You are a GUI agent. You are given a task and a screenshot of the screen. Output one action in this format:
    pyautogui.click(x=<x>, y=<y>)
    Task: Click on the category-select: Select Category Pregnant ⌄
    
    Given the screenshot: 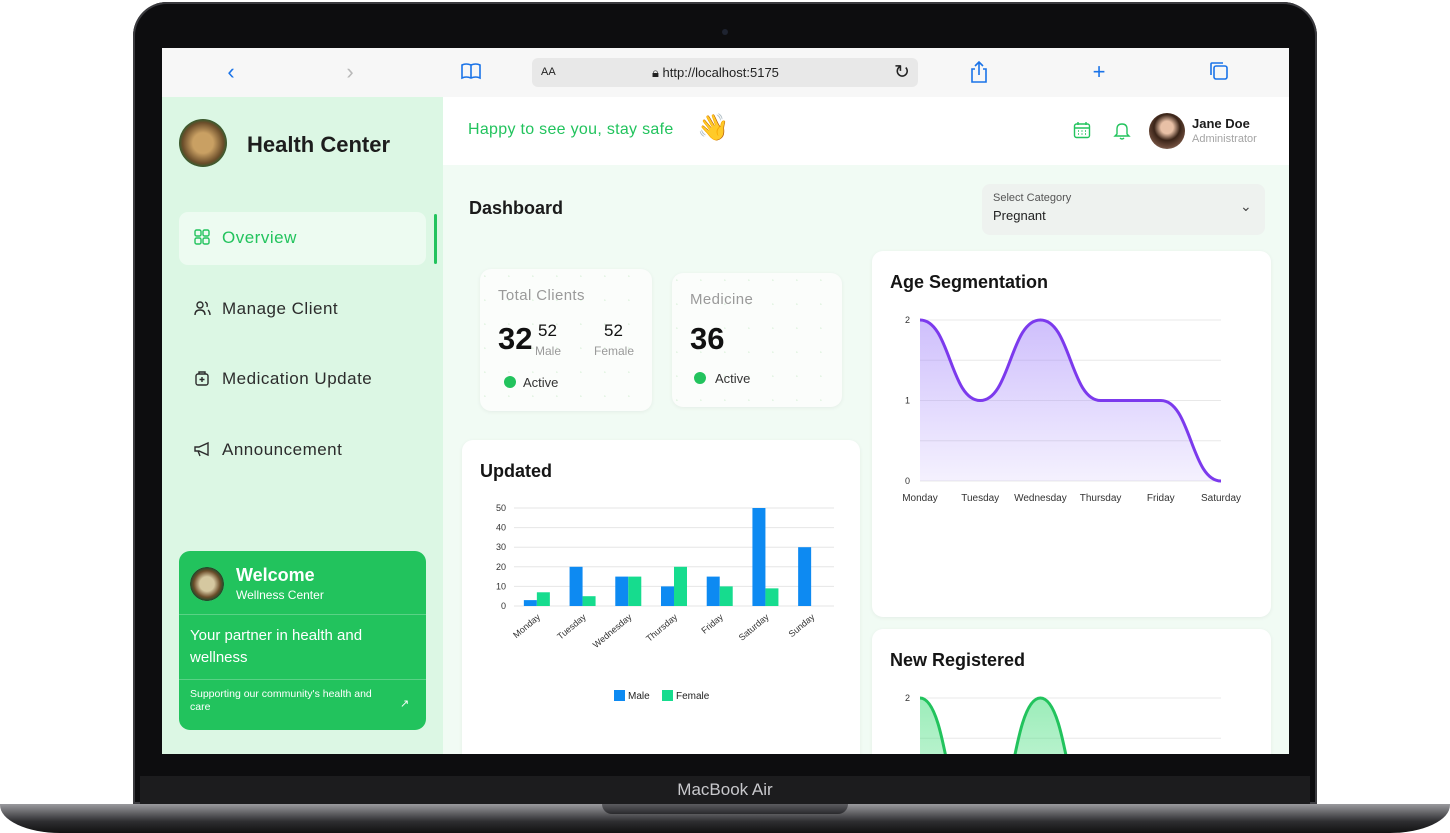 What is the action you would take?
    pyautogui.click(x=1123, y=209)
    